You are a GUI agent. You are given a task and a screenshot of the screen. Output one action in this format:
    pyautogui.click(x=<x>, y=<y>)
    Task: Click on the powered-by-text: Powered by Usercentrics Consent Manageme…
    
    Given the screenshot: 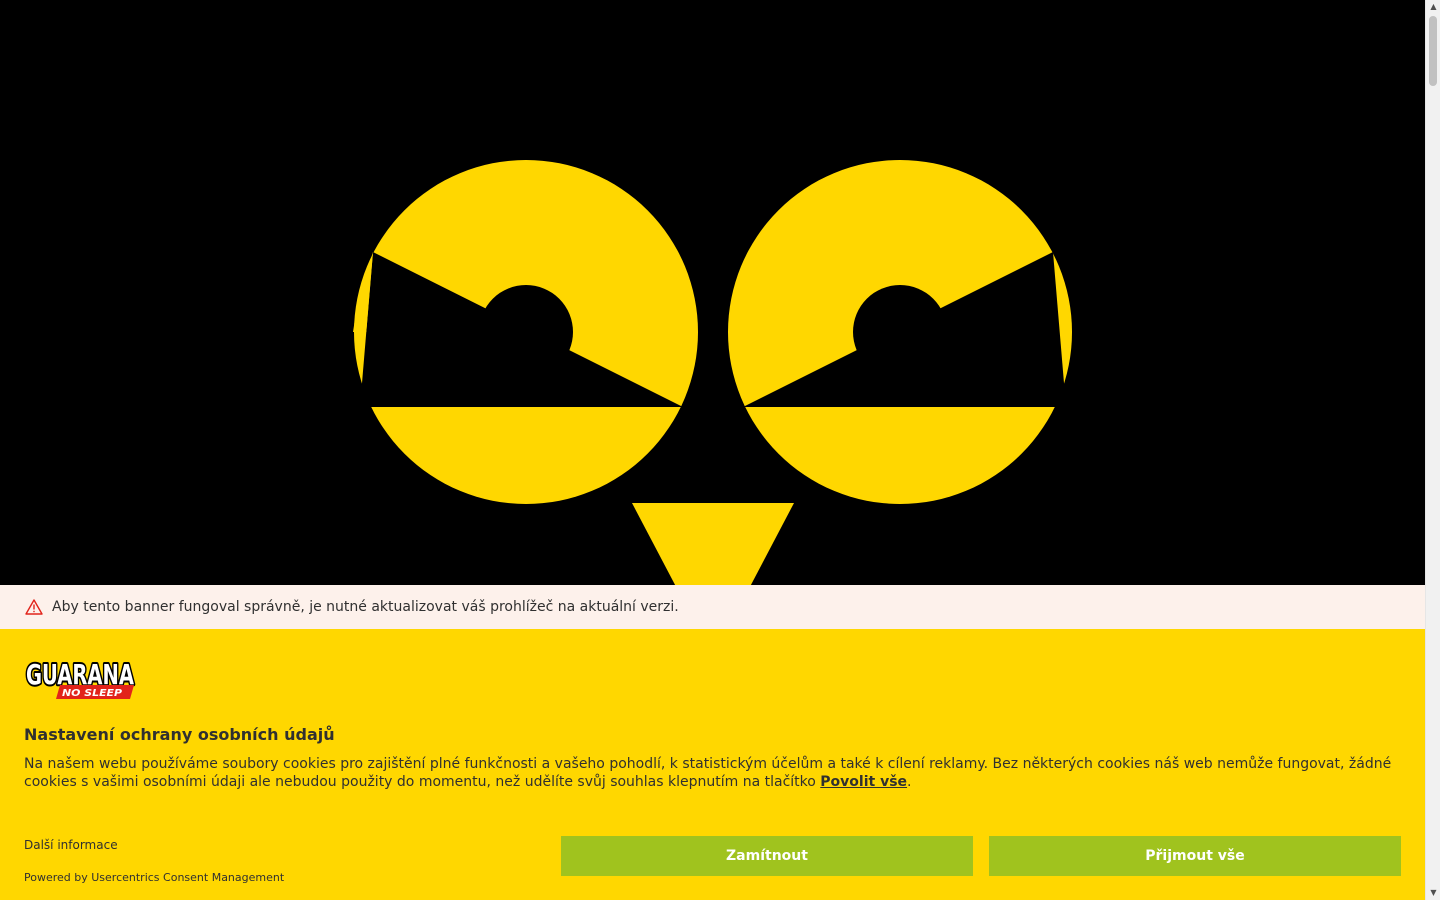 What is the action you would take?
    pyautogui.click(x=154, y=877)
    